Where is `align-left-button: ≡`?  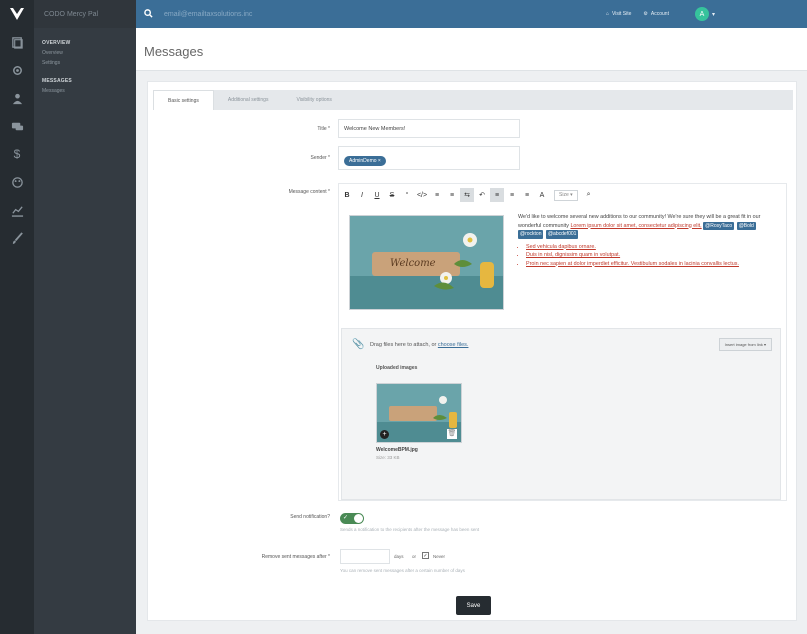 align-left-button: ≡ is located at coordinates (497, 195).